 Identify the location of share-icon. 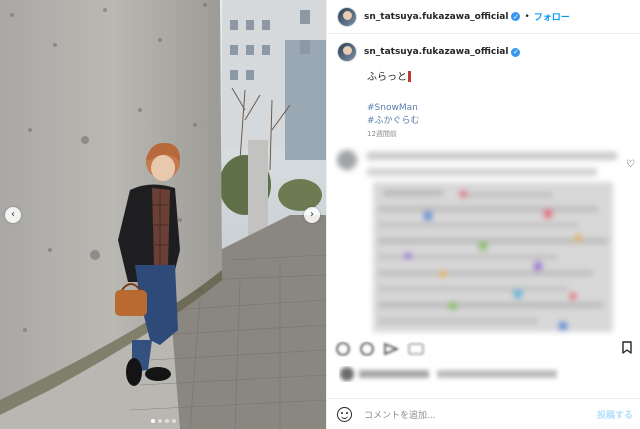
(392, 349).